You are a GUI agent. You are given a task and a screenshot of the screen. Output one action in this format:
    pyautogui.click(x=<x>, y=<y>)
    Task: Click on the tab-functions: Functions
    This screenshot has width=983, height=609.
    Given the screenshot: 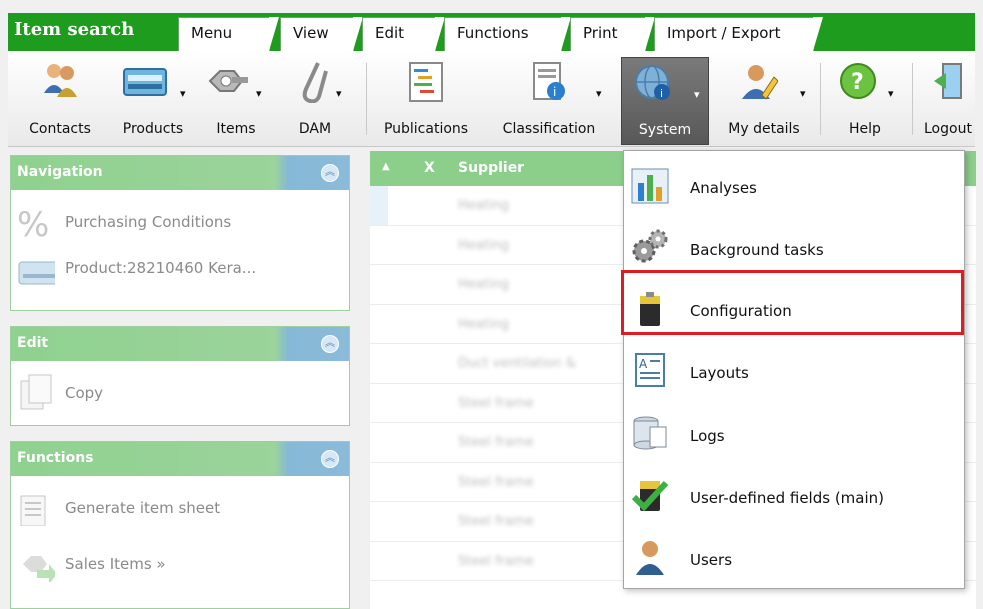 What is the action you would take?
    pyautogui.click(x=507, y=34)
    